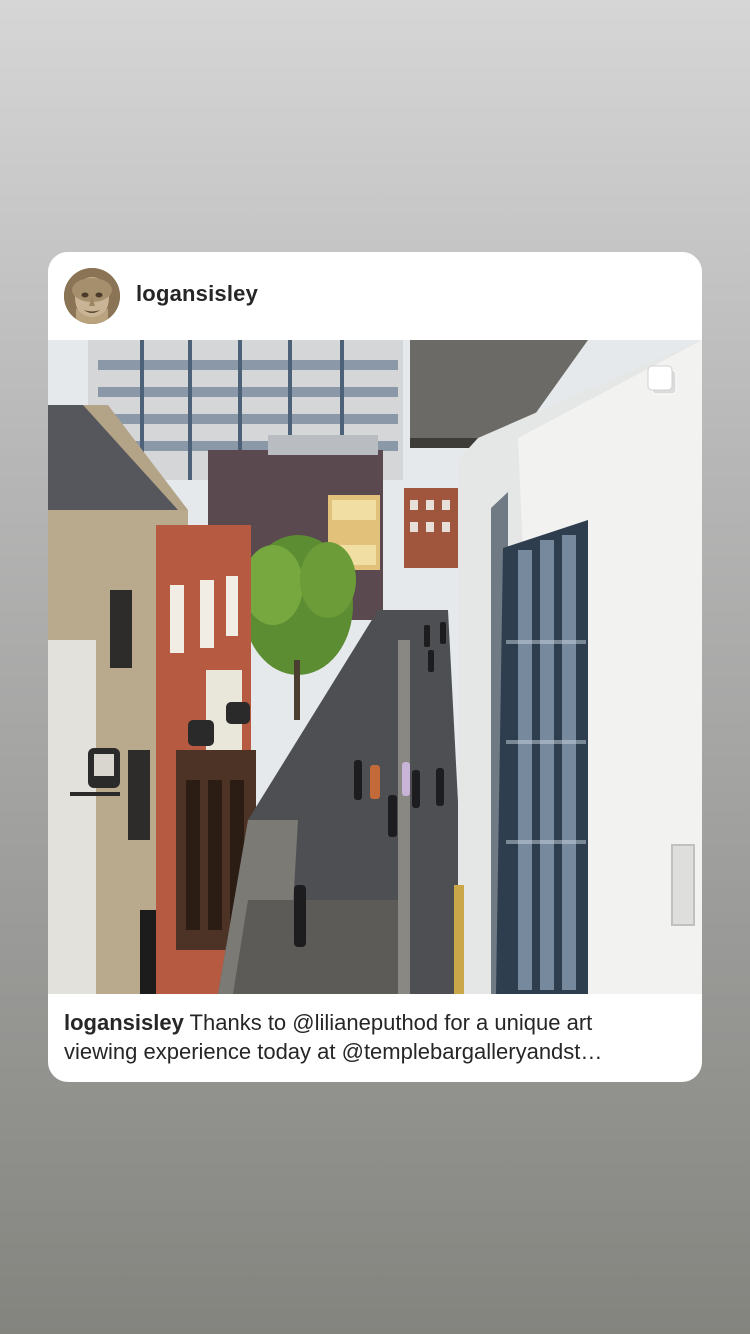 Image resolution: width=750 pixels, height=1334 pixels. Describe the element at coordinates (375, 296) in the screenshot. I see `post-header: logansisley` at that location.